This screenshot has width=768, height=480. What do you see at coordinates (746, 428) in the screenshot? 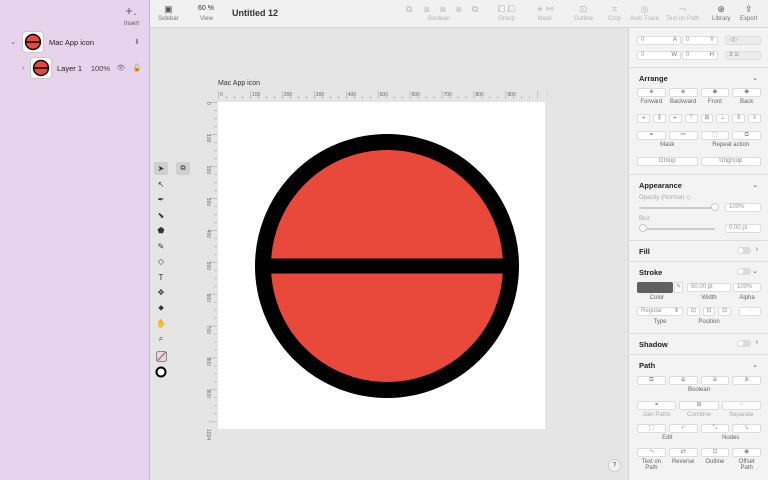
I see `nodes-curve-icon: ⤥` at bounding box center [746, 428].